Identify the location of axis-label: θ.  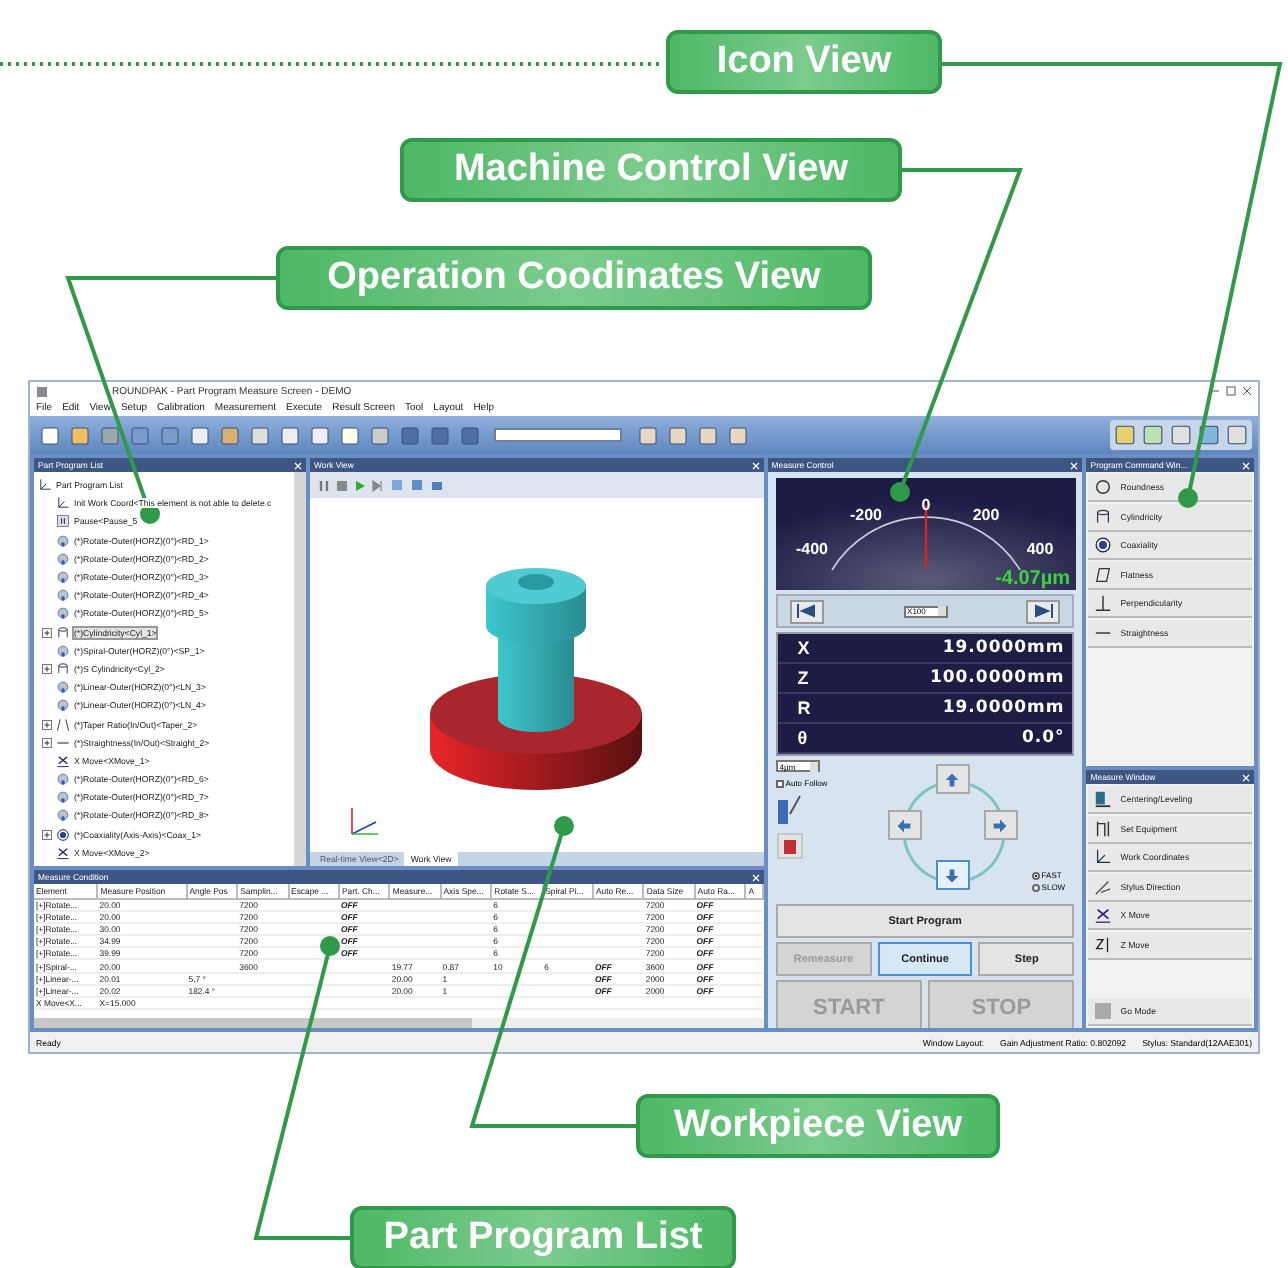
(802, 738).